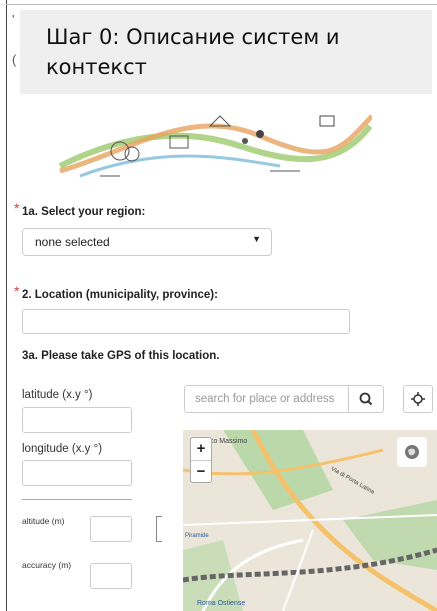 This screenshot has width=437, height=611. I want to click on locate-icon, so click(418, 399).